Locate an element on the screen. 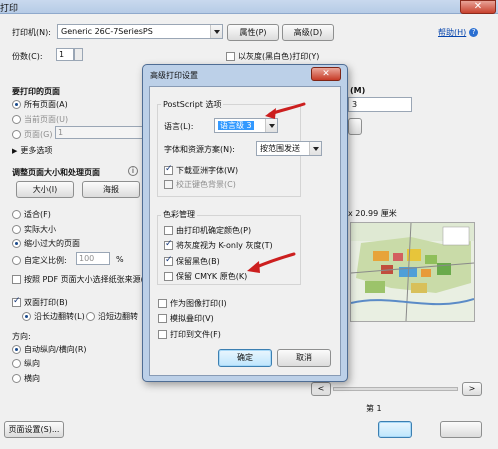 The width and height of the screenshot is (498, 449). pages-heading: 要打印的页面 is located at coordinates (36, 91).